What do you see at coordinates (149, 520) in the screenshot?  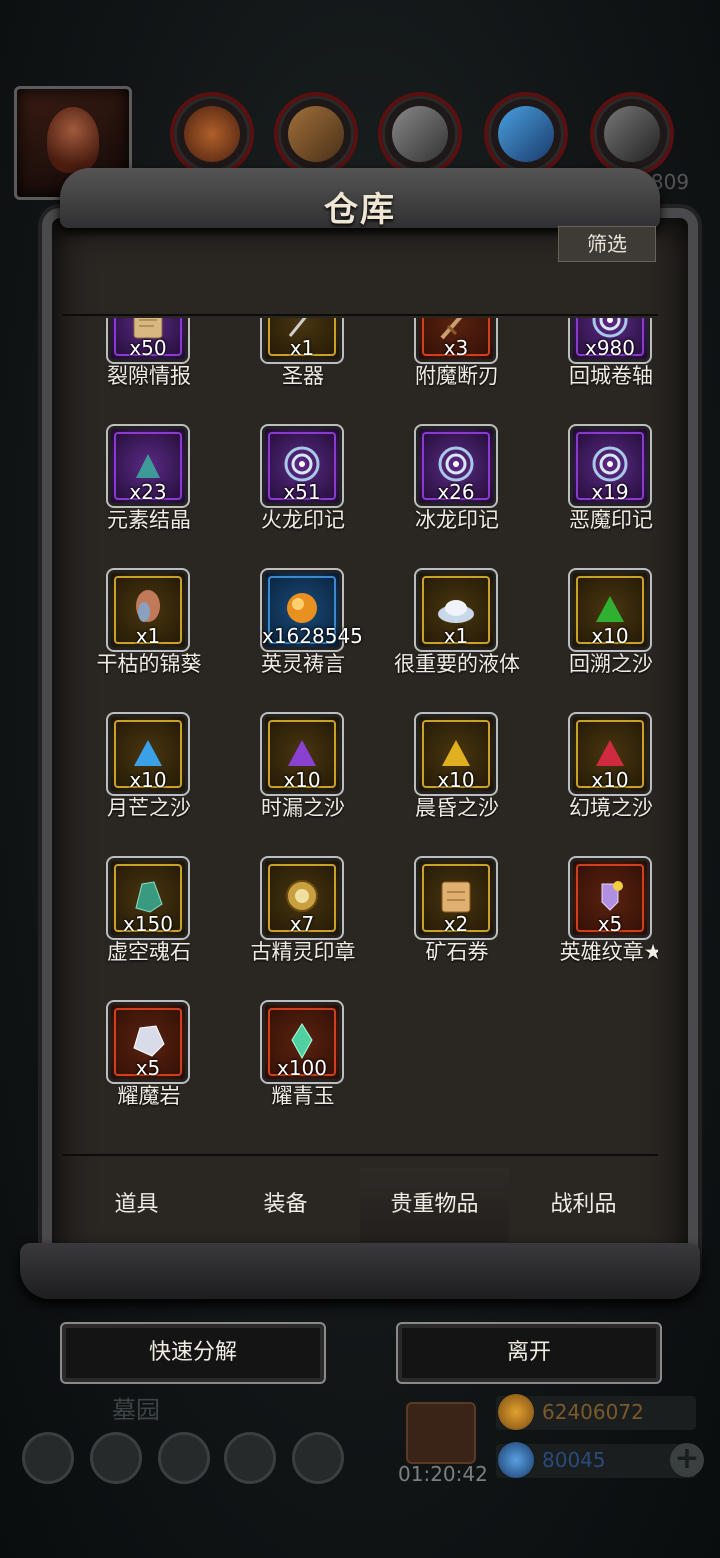 I see `item-name: 元素结晶` at bounding box center [149, 520].